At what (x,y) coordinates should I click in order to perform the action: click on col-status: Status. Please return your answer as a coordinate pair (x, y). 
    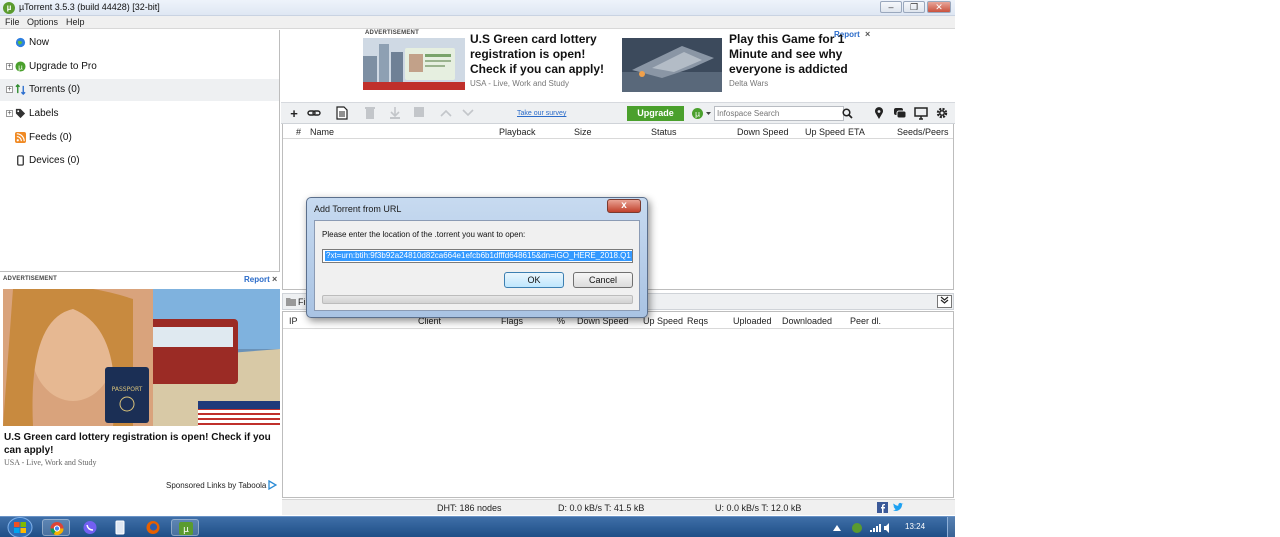
    Looking at the image, I should click on (664, 132).